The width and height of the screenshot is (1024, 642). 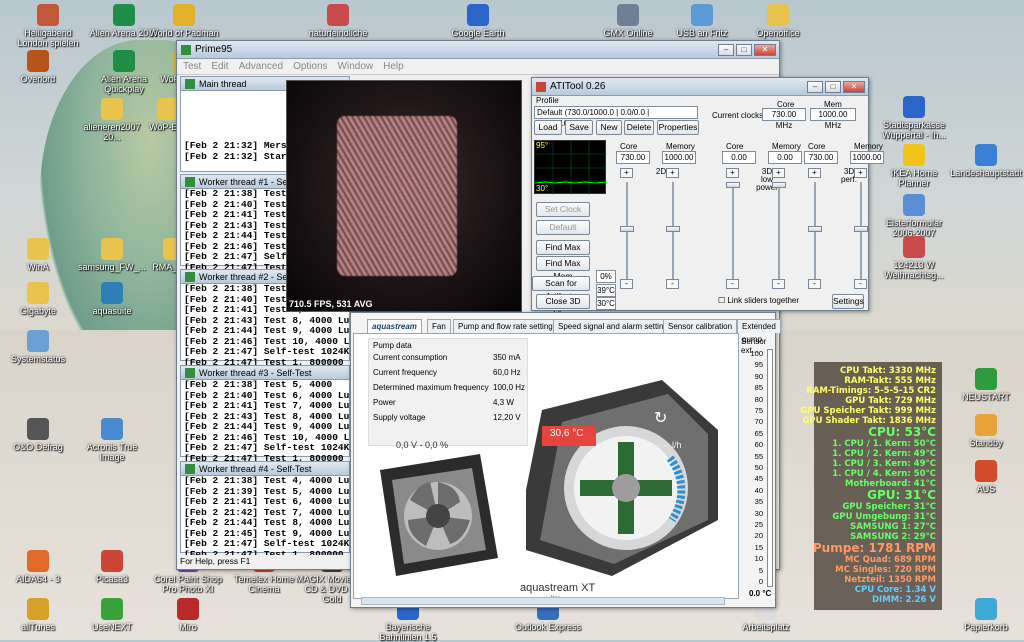 What do you see at coordinates (112, 615) in the screenshot?
I see `desktop-icon: UseNEXT` at bounding box center [112, 615].